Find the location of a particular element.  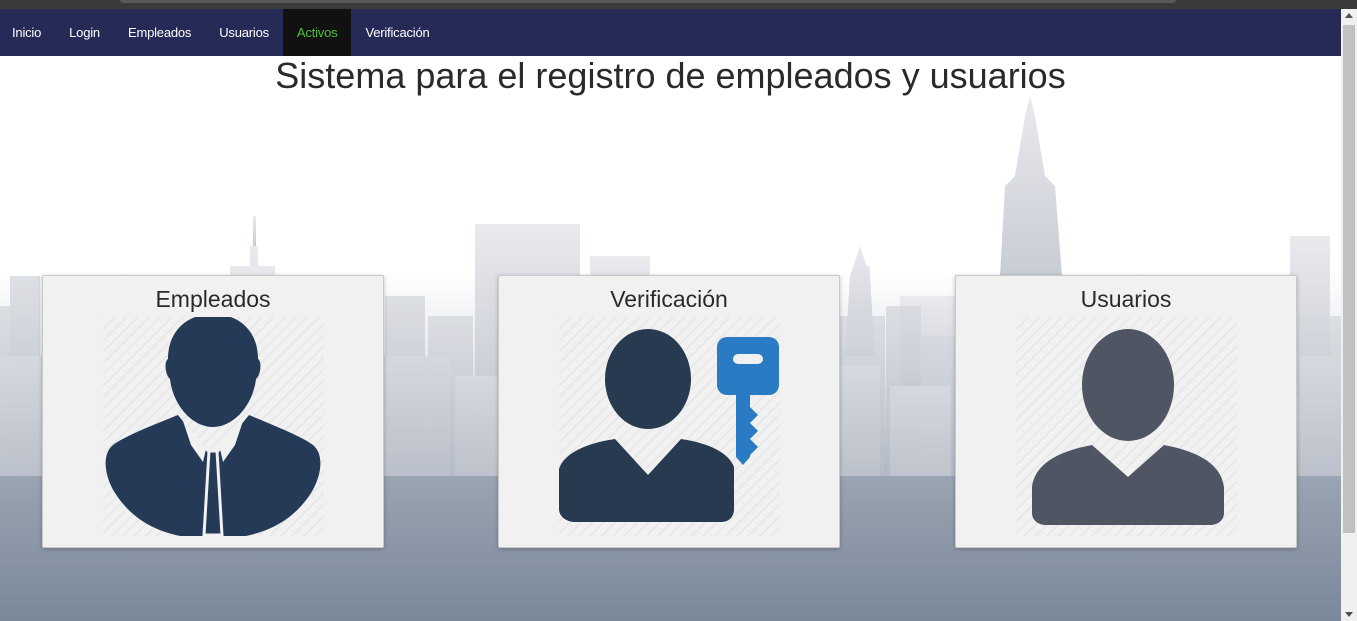

scroll-up-icon is located at coordinates (1349, 15).